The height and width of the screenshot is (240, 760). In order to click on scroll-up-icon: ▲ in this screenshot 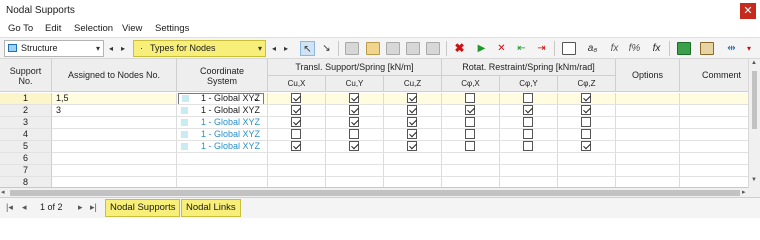, I will do `click(754, 63)`.